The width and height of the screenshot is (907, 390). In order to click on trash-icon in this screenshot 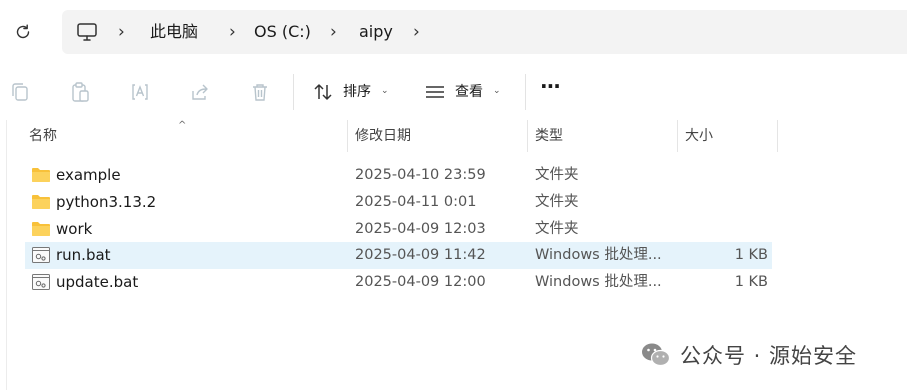, I will do `click(260, 92)`.